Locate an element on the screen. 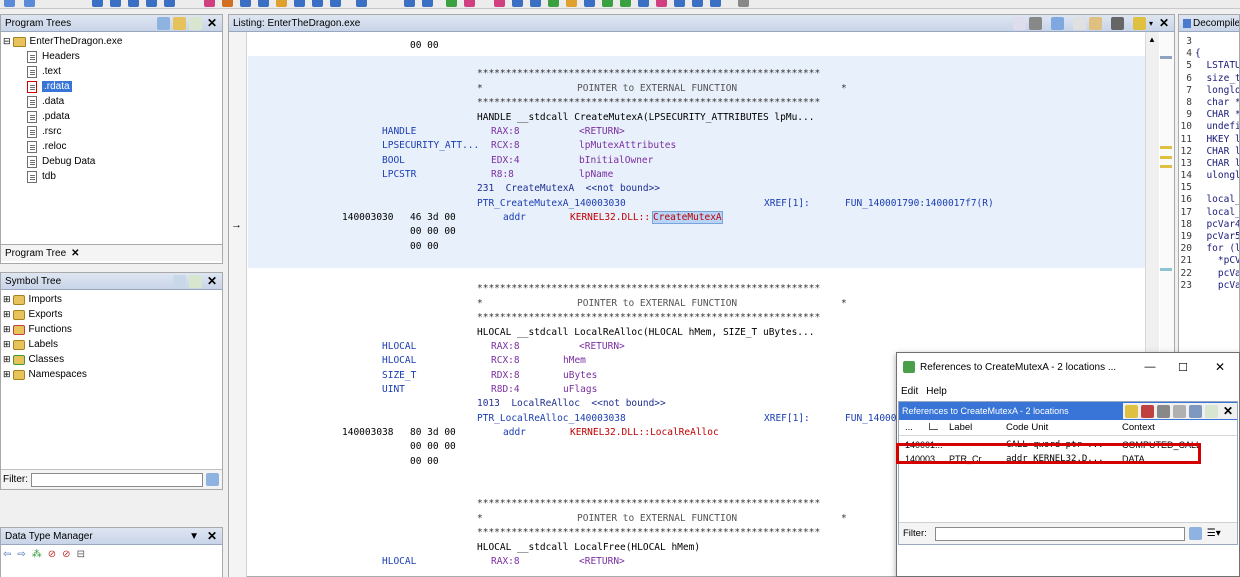 Image resolution: width=1240 pixels, height=577 pixels. col-label: Label is located at coordinates (977, 427).